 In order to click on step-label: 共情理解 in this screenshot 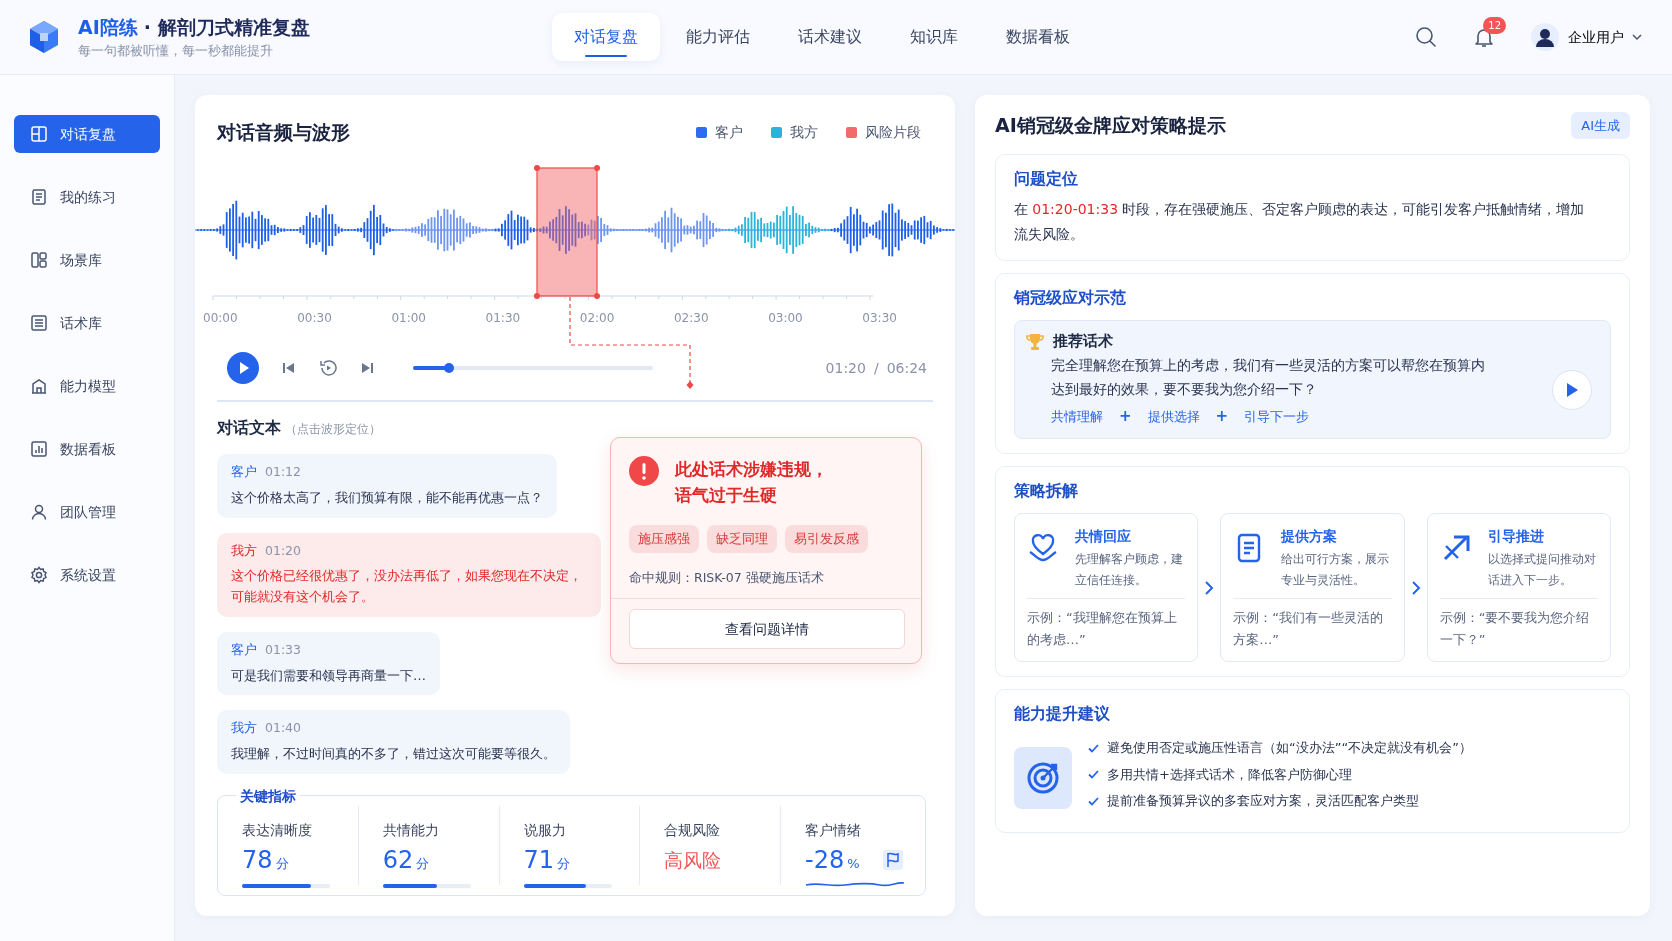, I will do `click(1077, 416)`.